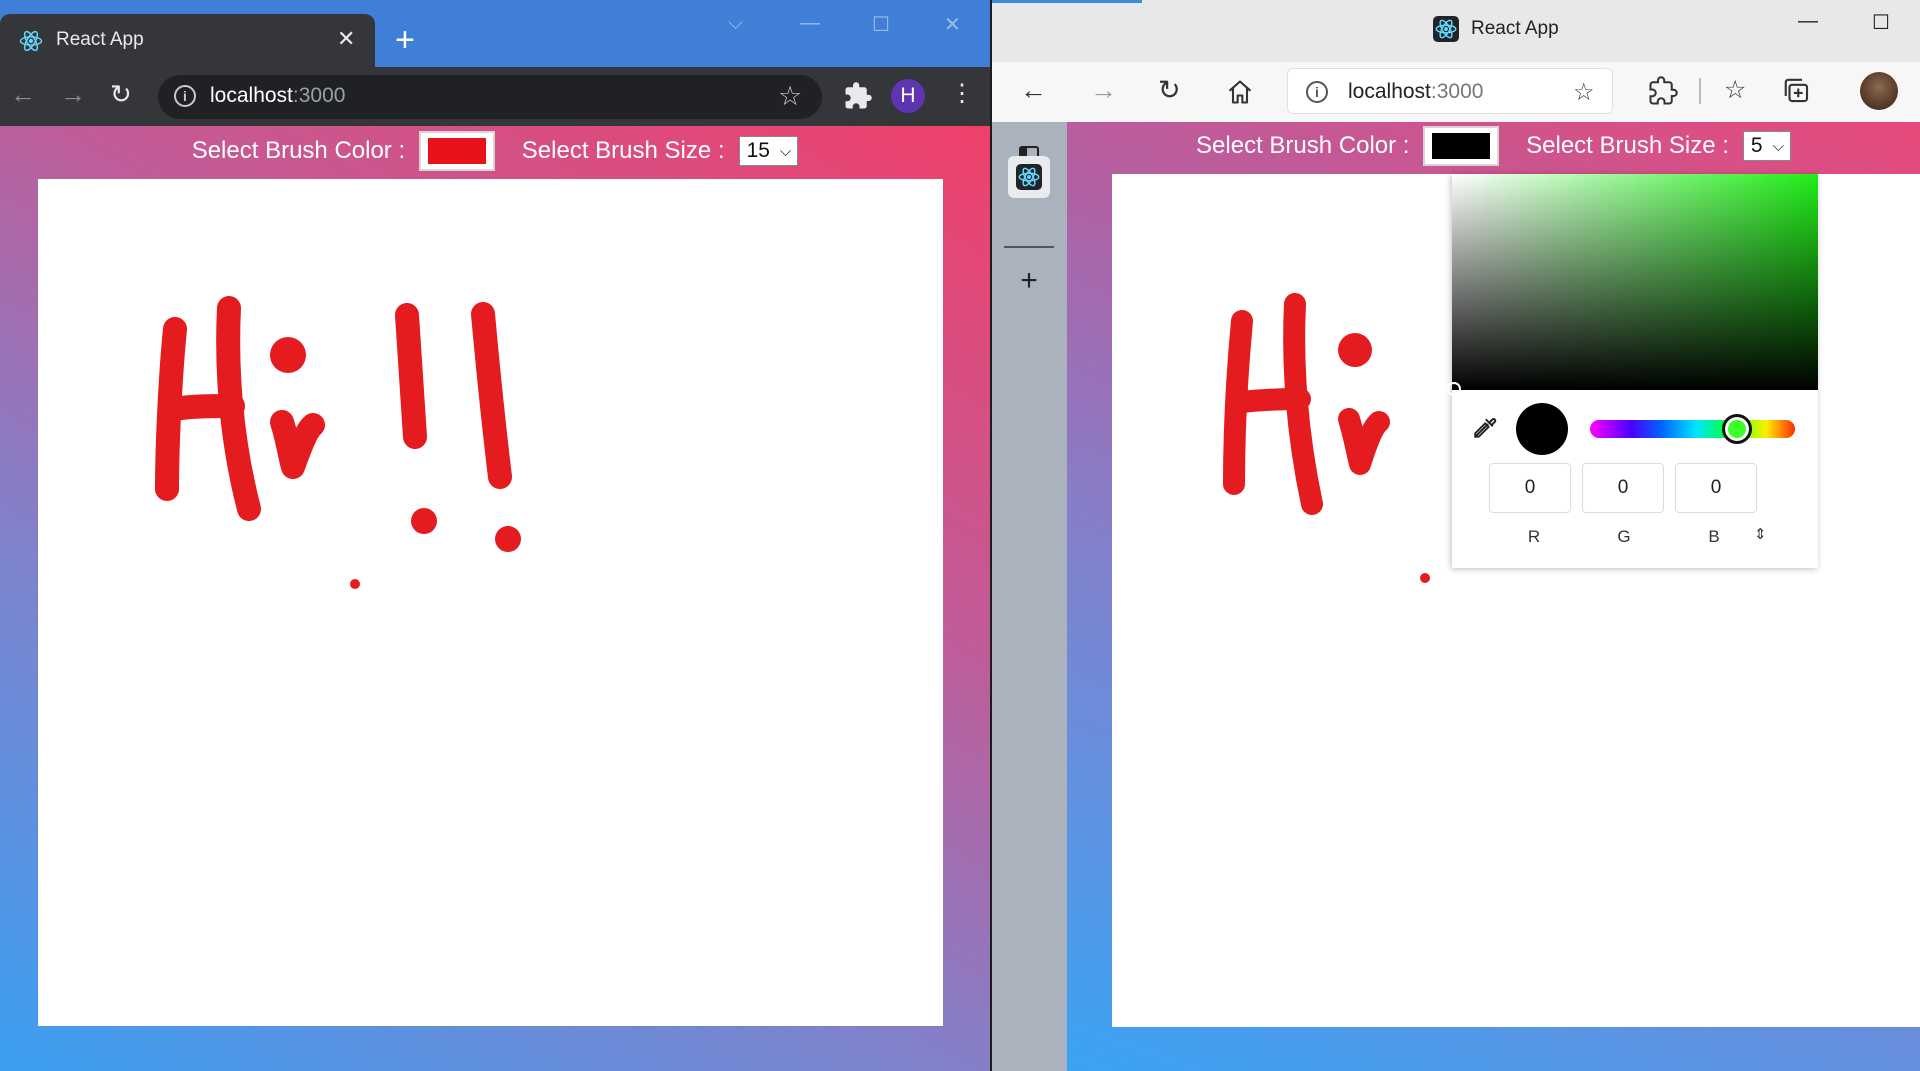 The image size is (1920, 1071). What do you see at coordinates (962, 94) in the screenshot?
I see `more-menu-icon: ⋮` at bounding box center [962, 94].